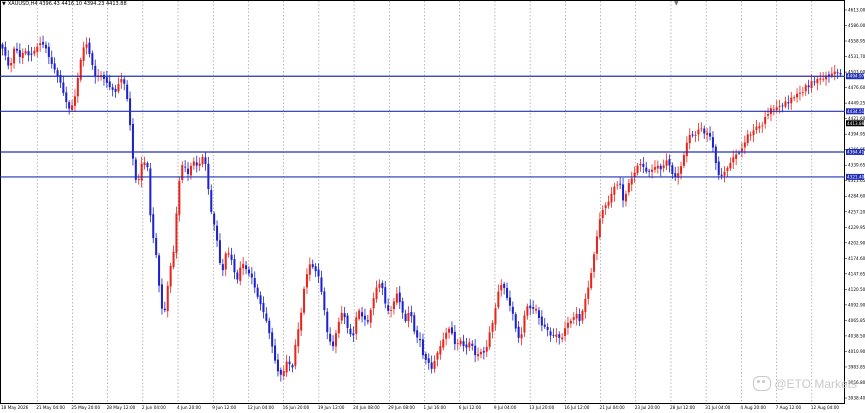 This screenshot has height=413, width=865. Describe the element at coordinates (856, 289) in the screenshot. I see `y-tick-label: 4120.50` at that location.